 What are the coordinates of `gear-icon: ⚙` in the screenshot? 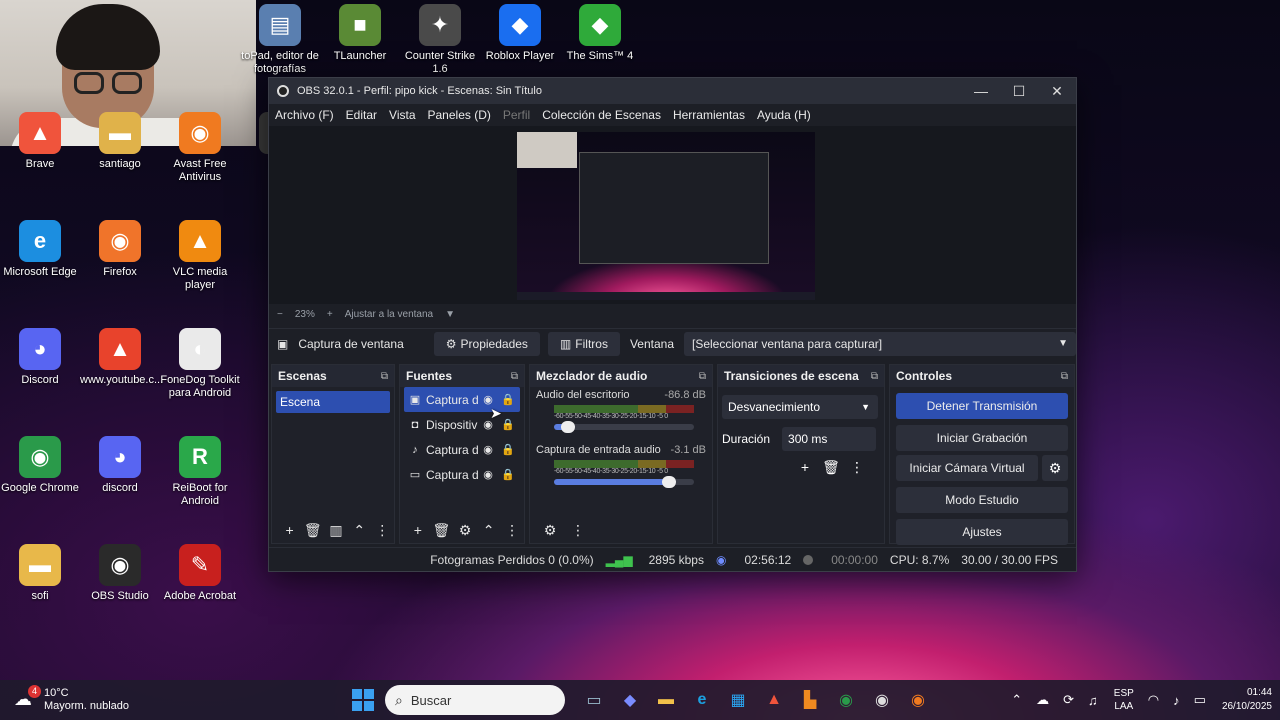 It's located at (1055, 468).